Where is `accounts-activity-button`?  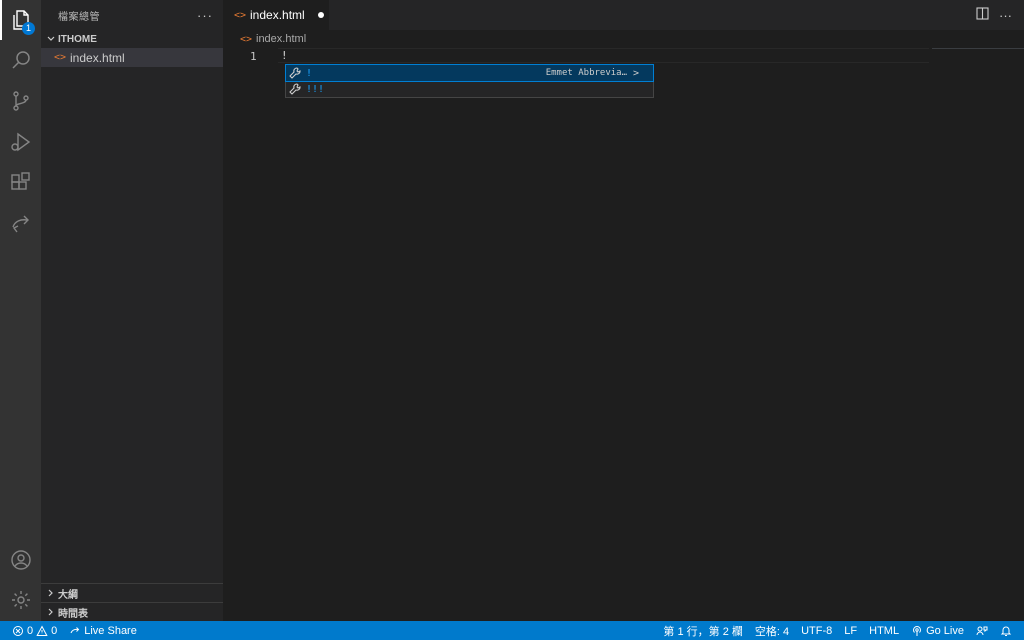 accounts-activity-button is located at coordinates (20, 560).